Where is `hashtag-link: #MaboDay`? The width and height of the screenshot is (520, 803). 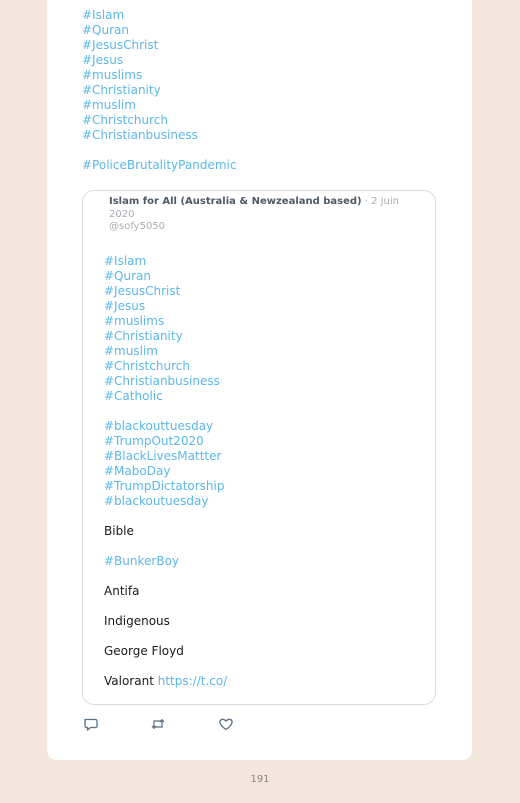
hashtag-link: #MaboDay is located at coordinates (165, 471).